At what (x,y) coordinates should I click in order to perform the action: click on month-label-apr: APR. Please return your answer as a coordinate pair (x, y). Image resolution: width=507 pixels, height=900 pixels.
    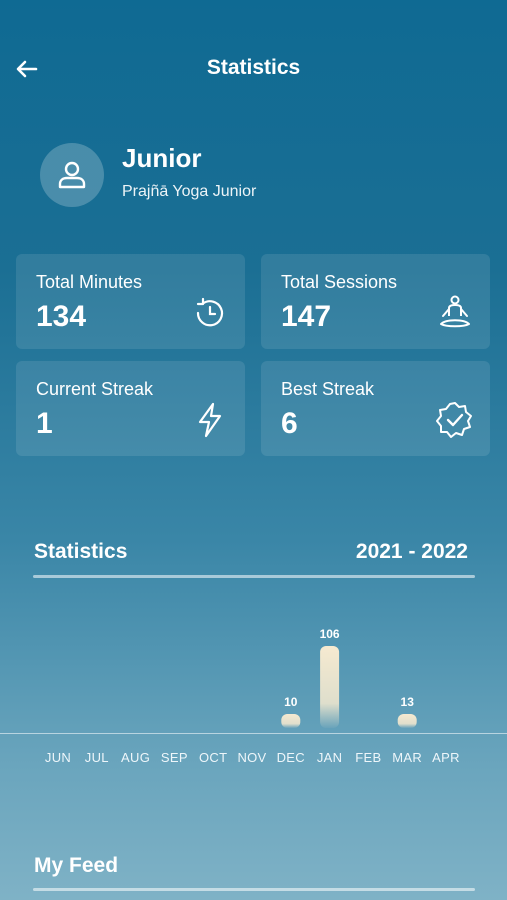
    Looking at the image, I should click on (446, 757).